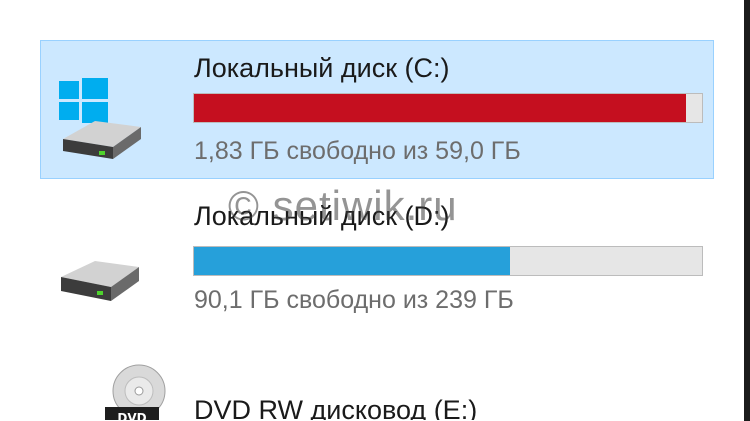 This screenshot has height=421, width=750. I want to click on free-space-text: 1,83 ГБ свободно из 59,0 ГБ, so click(357, 151).